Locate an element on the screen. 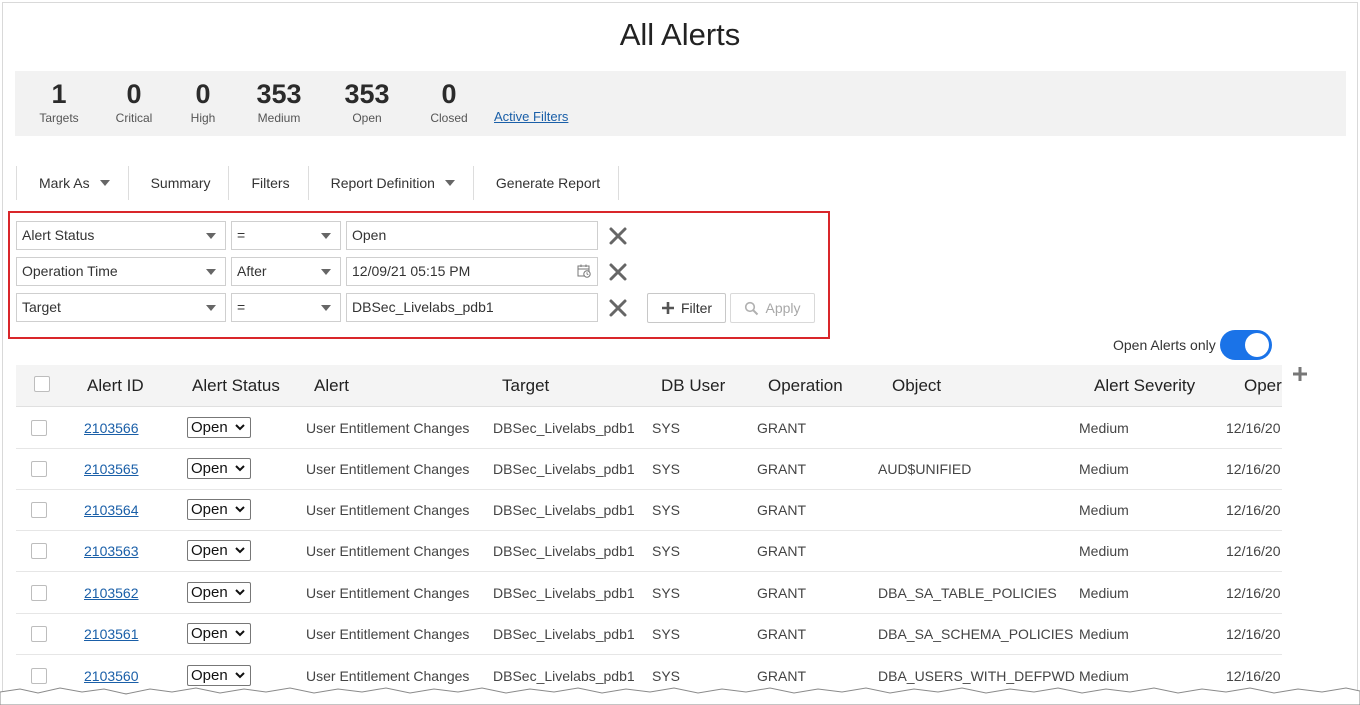  column-header: Oper is located at coordinates (1263, 386).